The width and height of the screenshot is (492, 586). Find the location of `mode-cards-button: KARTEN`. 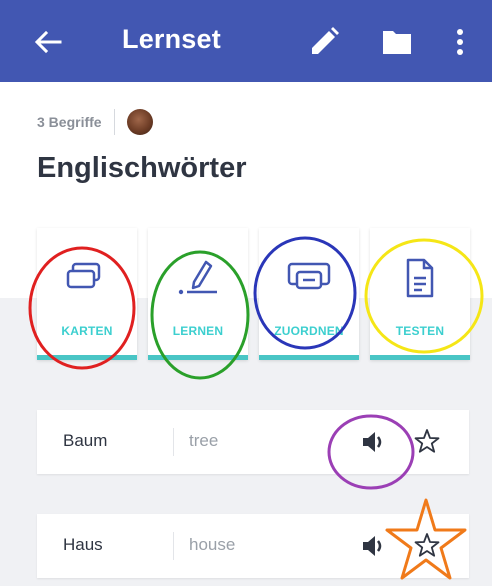

mode-cards-button: KARTEN is located at coordinates (87, 294).